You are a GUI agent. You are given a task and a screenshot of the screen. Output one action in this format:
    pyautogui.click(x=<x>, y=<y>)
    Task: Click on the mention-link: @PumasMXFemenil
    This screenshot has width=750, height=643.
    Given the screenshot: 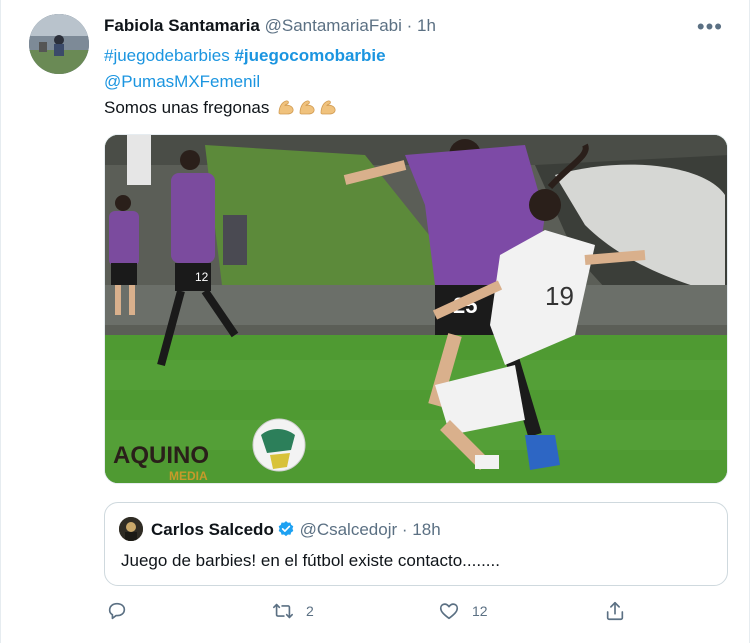 What is the action you would take?
    pyautogui.click(x=182, y=81)
    